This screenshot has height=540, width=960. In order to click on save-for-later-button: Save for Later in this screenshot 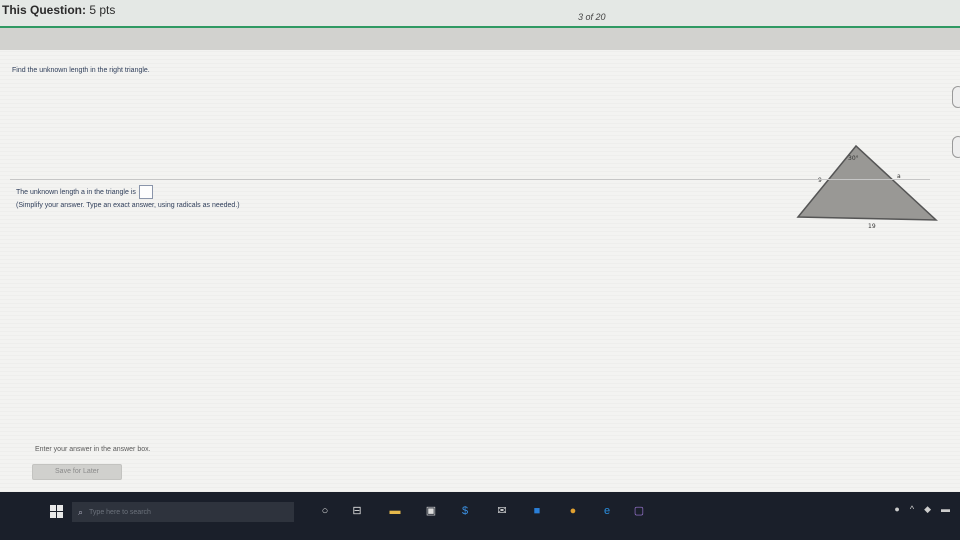, I will do `click(77, 472)`.